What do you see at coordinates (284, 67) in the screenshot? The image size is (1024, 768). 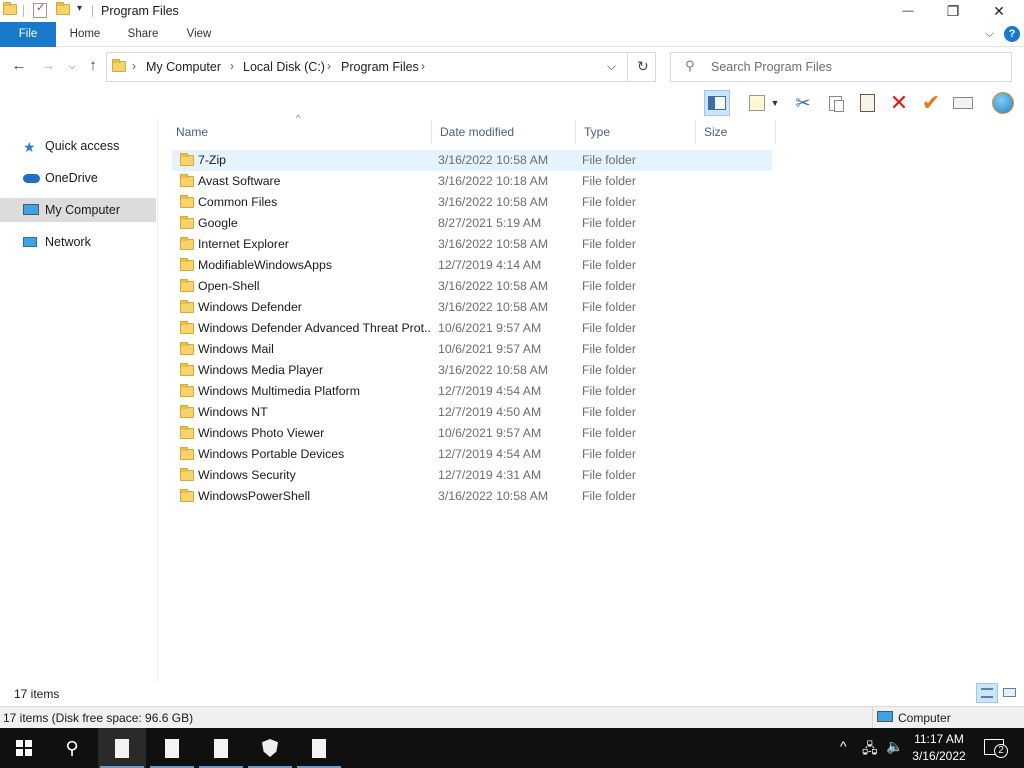 I see `breadcrumb-local-disk: Local Disk (C:)` at bounding box center [284, 67].